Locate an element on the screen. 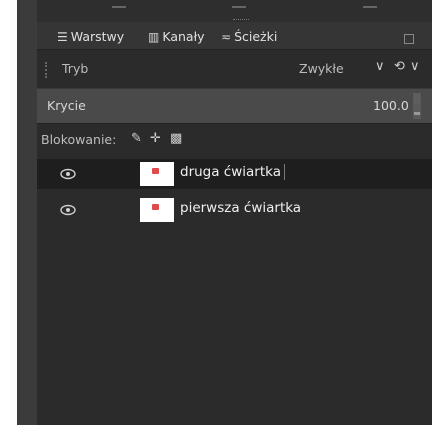 This screenshot has width=435, height=425. lock-label: Blokowanie: is located at coordinates (79, 139).